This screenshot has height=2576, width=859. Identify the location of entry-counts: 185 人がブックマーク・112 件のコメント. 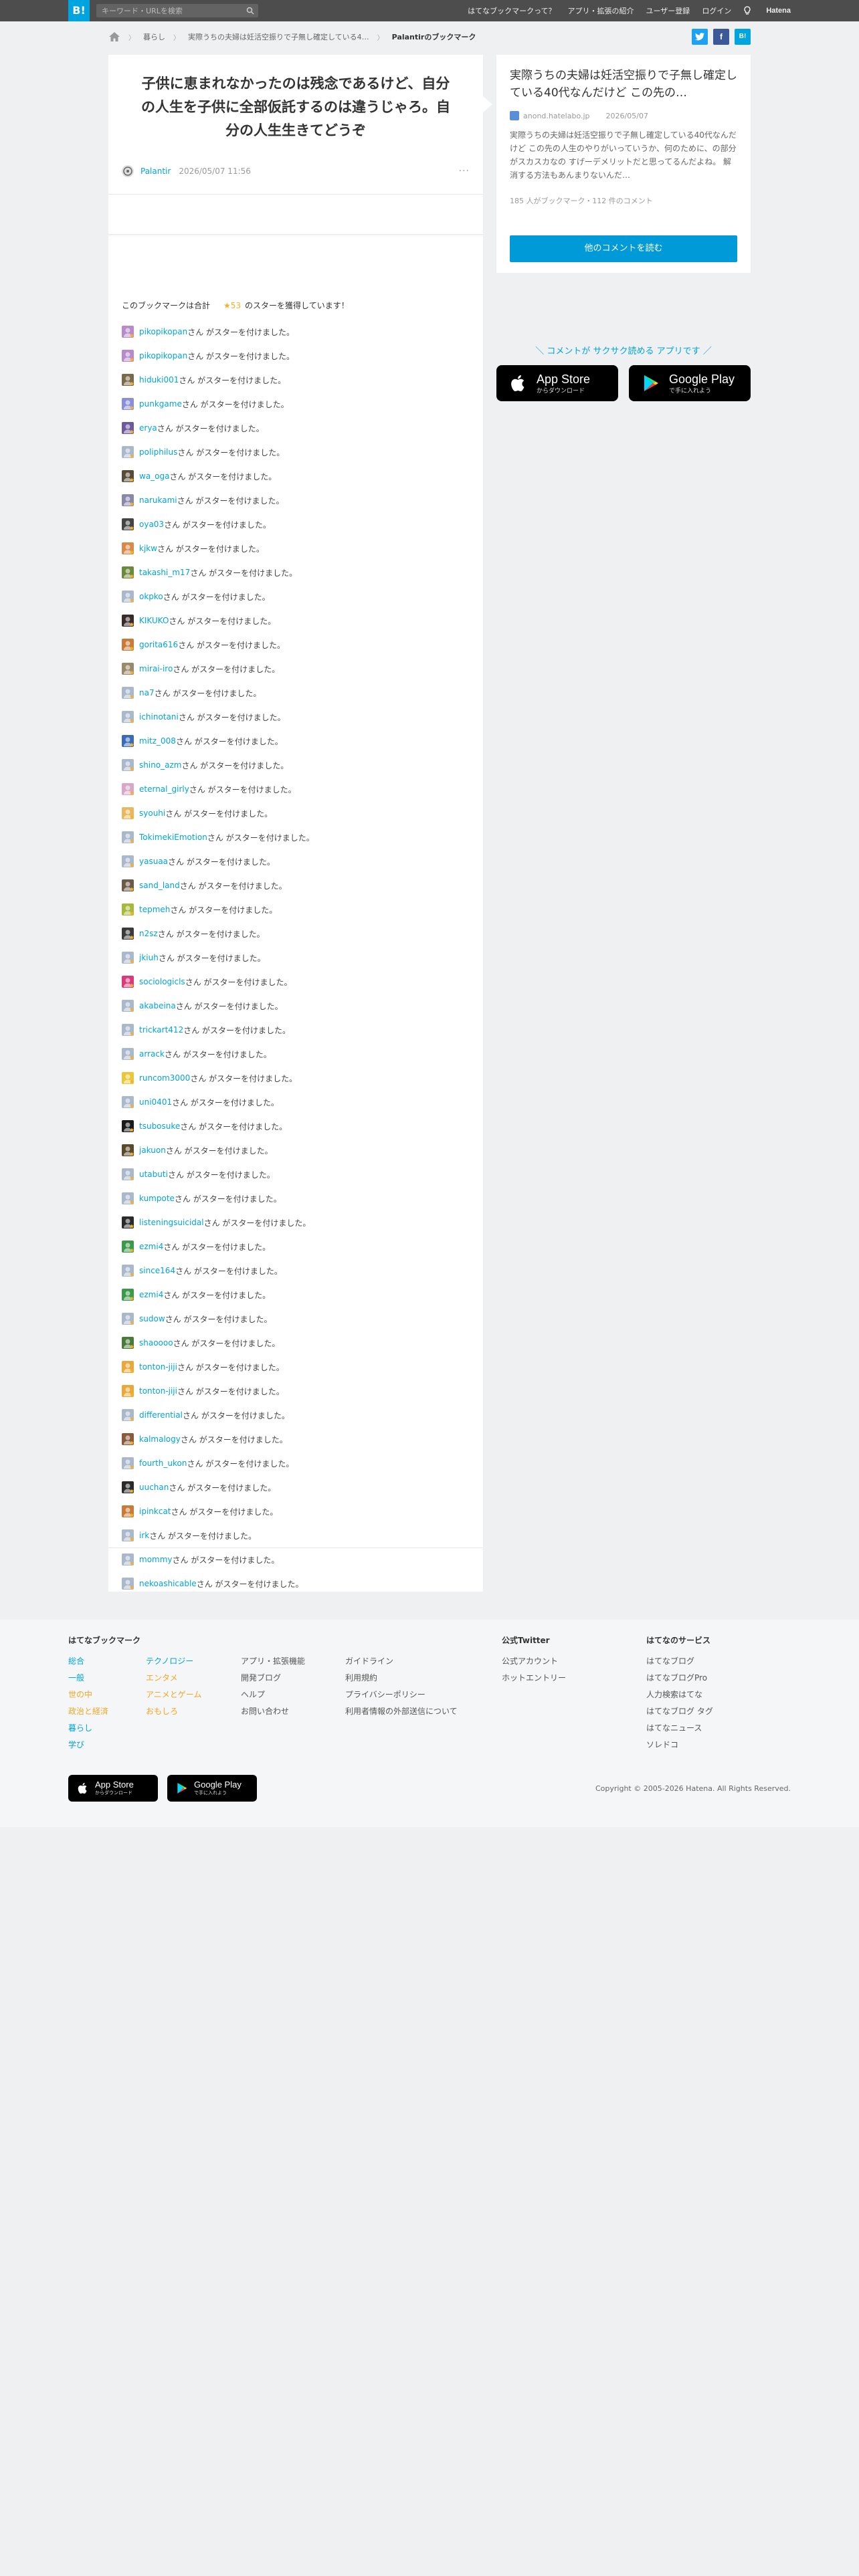
(581, 200).